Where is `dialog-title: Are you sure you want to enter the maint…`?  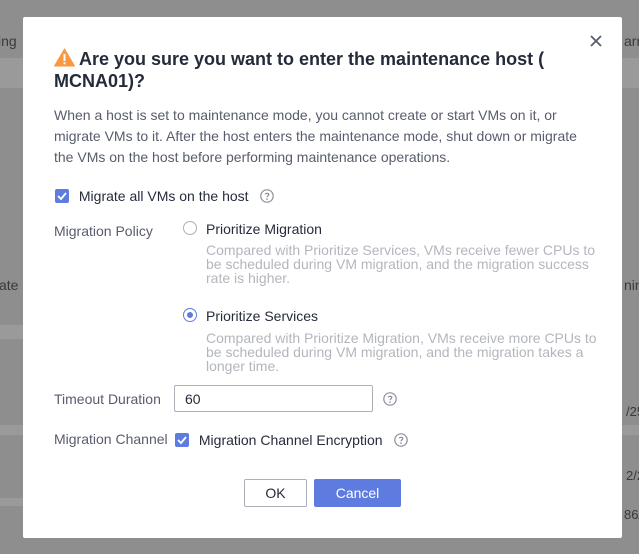 dialog-title: Are you sure you want to enter the maint… is located at coordinates (299, 70).